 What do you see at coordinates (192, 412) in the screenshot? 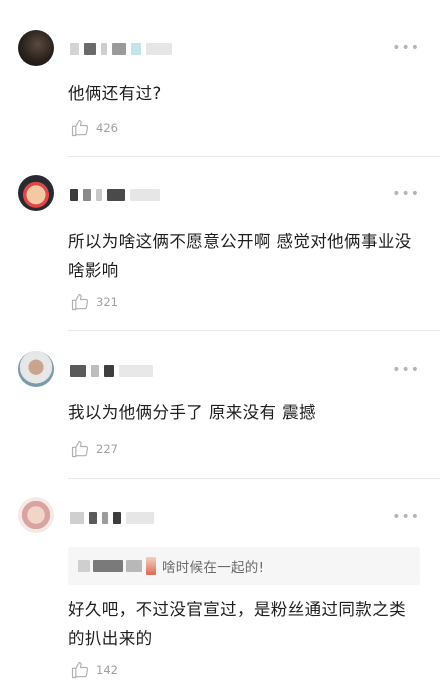
I see `comment-text: 我以为他俩分手了 原来没有 震撼` at bounding box center [192, 412].